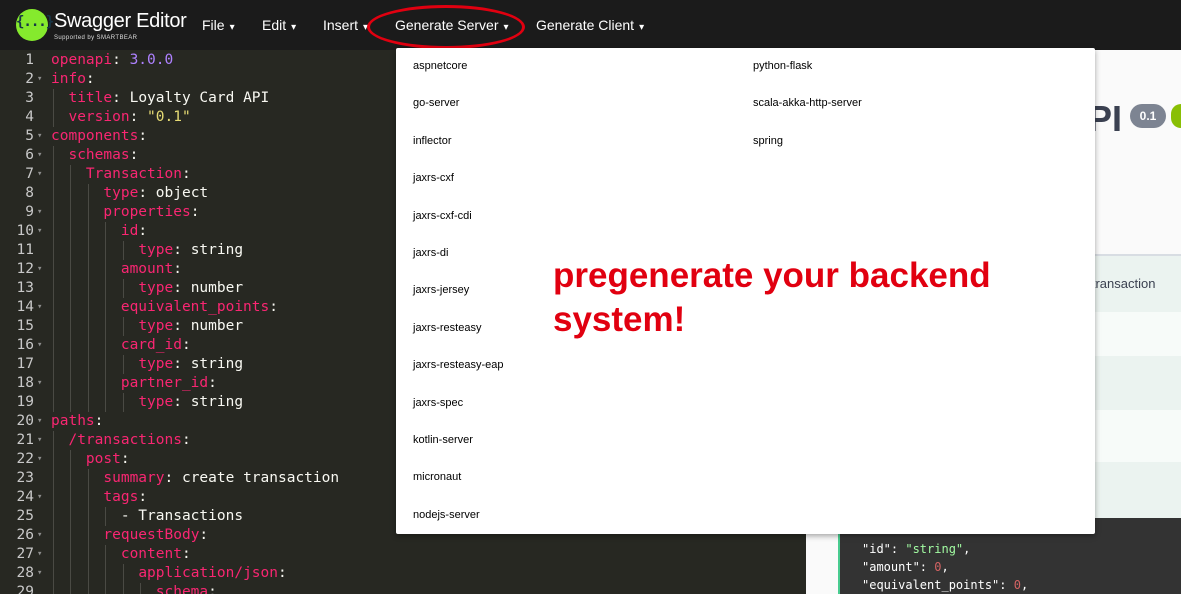 The width and height of the screenshot is (1181, 594). I want to click on server-option-kotlin-server: kotlin-server, so click(443, 440).